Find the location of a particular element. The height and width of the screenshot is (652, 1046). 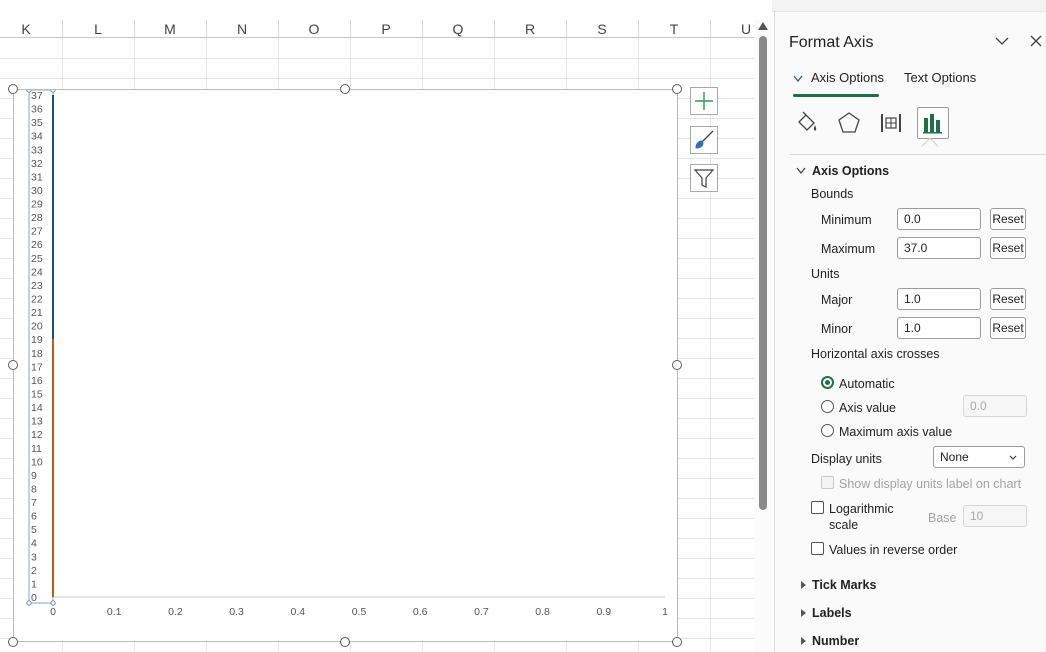

x-tick-label: 0.7 is located at coordinates (481, 612).